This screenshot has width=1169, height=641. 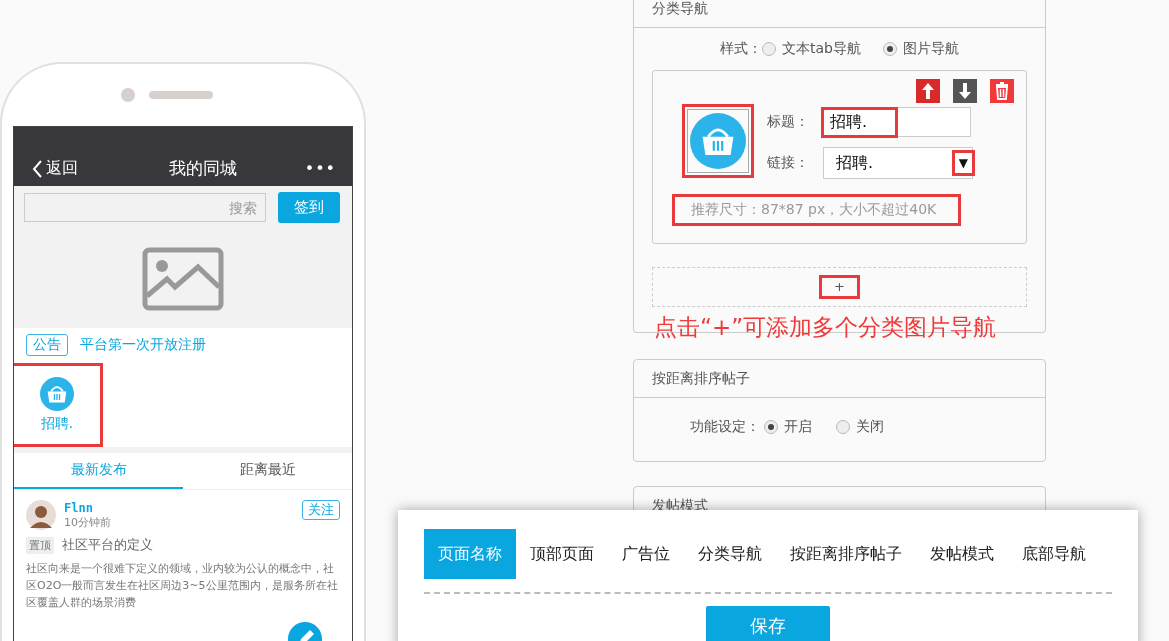 I want to click on panel-title: 按距离排序帖子, so click(x=701, y=378).